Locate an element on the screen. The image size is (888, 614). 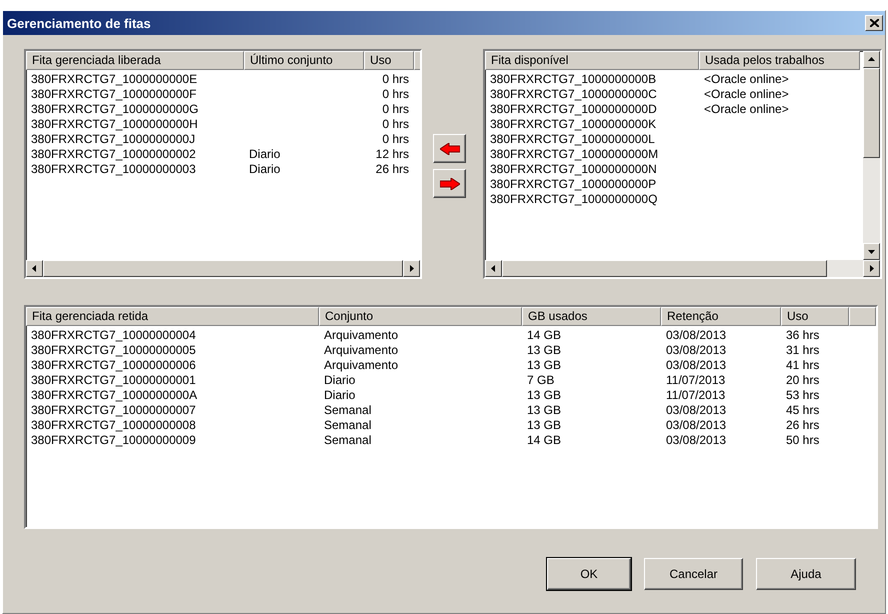
table-cell: 41 hrs is located at coordinates (803, 365).